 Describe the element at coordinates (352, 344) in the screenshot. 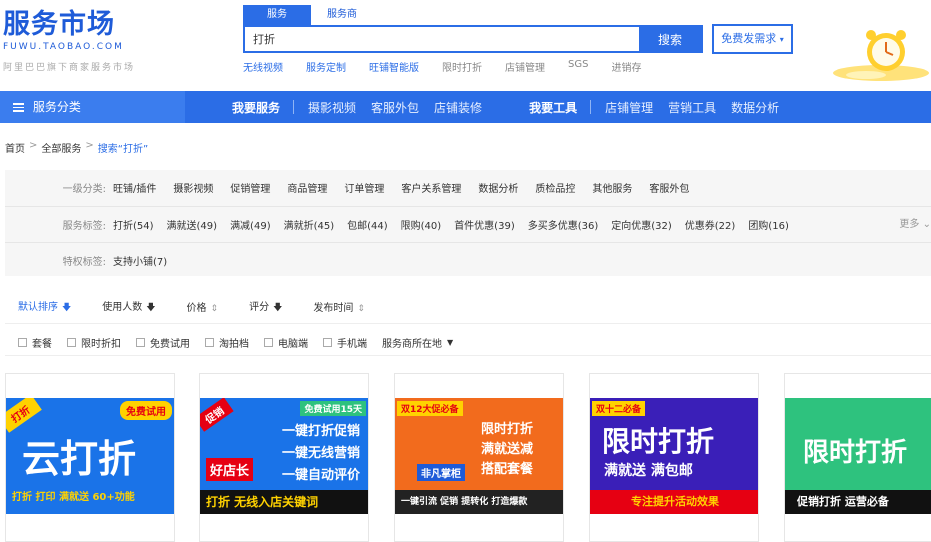

I see `option-label: 手机端` at that location.